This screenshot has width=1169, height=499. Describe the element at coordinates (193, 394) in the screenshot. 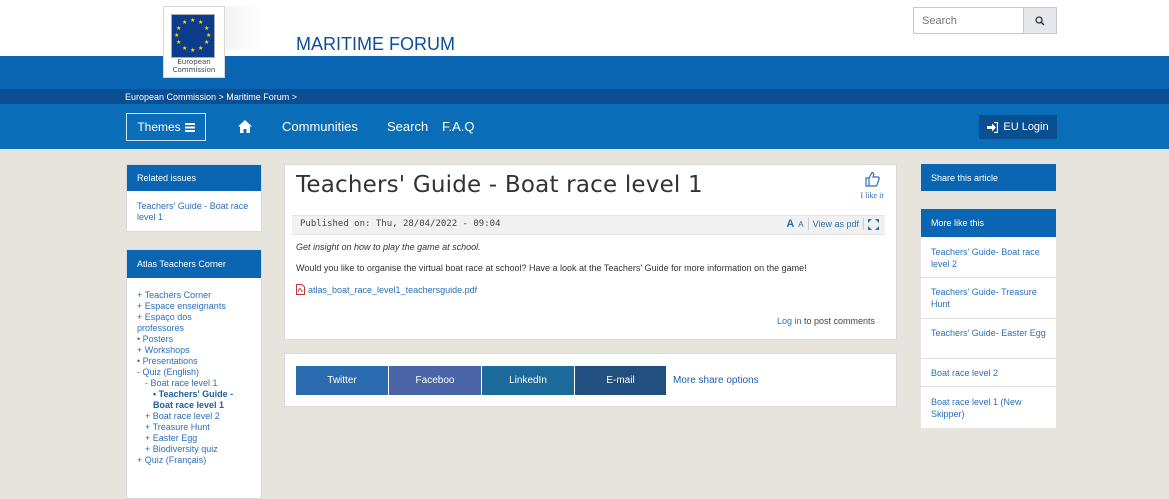

I see `tree-item-current: • Teachers' Guide -` at that location.